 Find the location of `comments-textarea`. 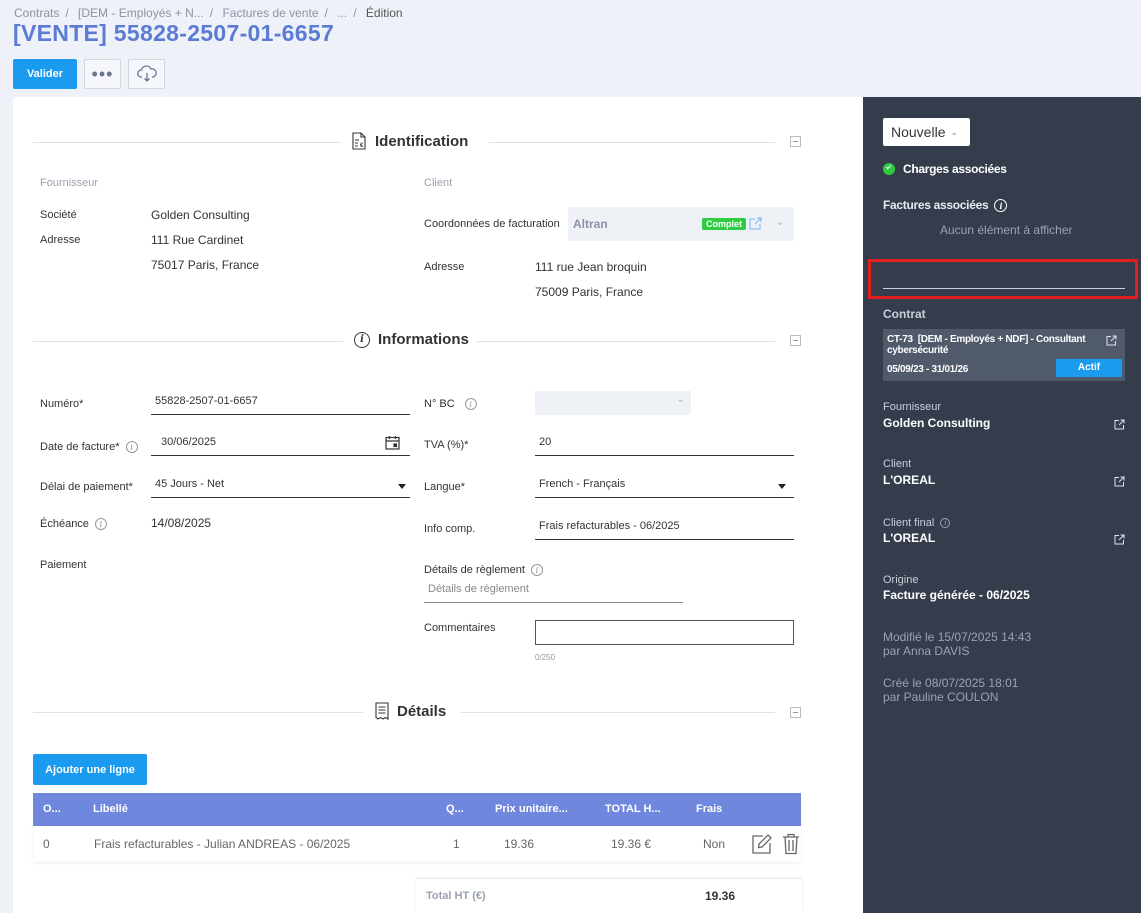

comments-textarea is located at coordinates (664, 632).